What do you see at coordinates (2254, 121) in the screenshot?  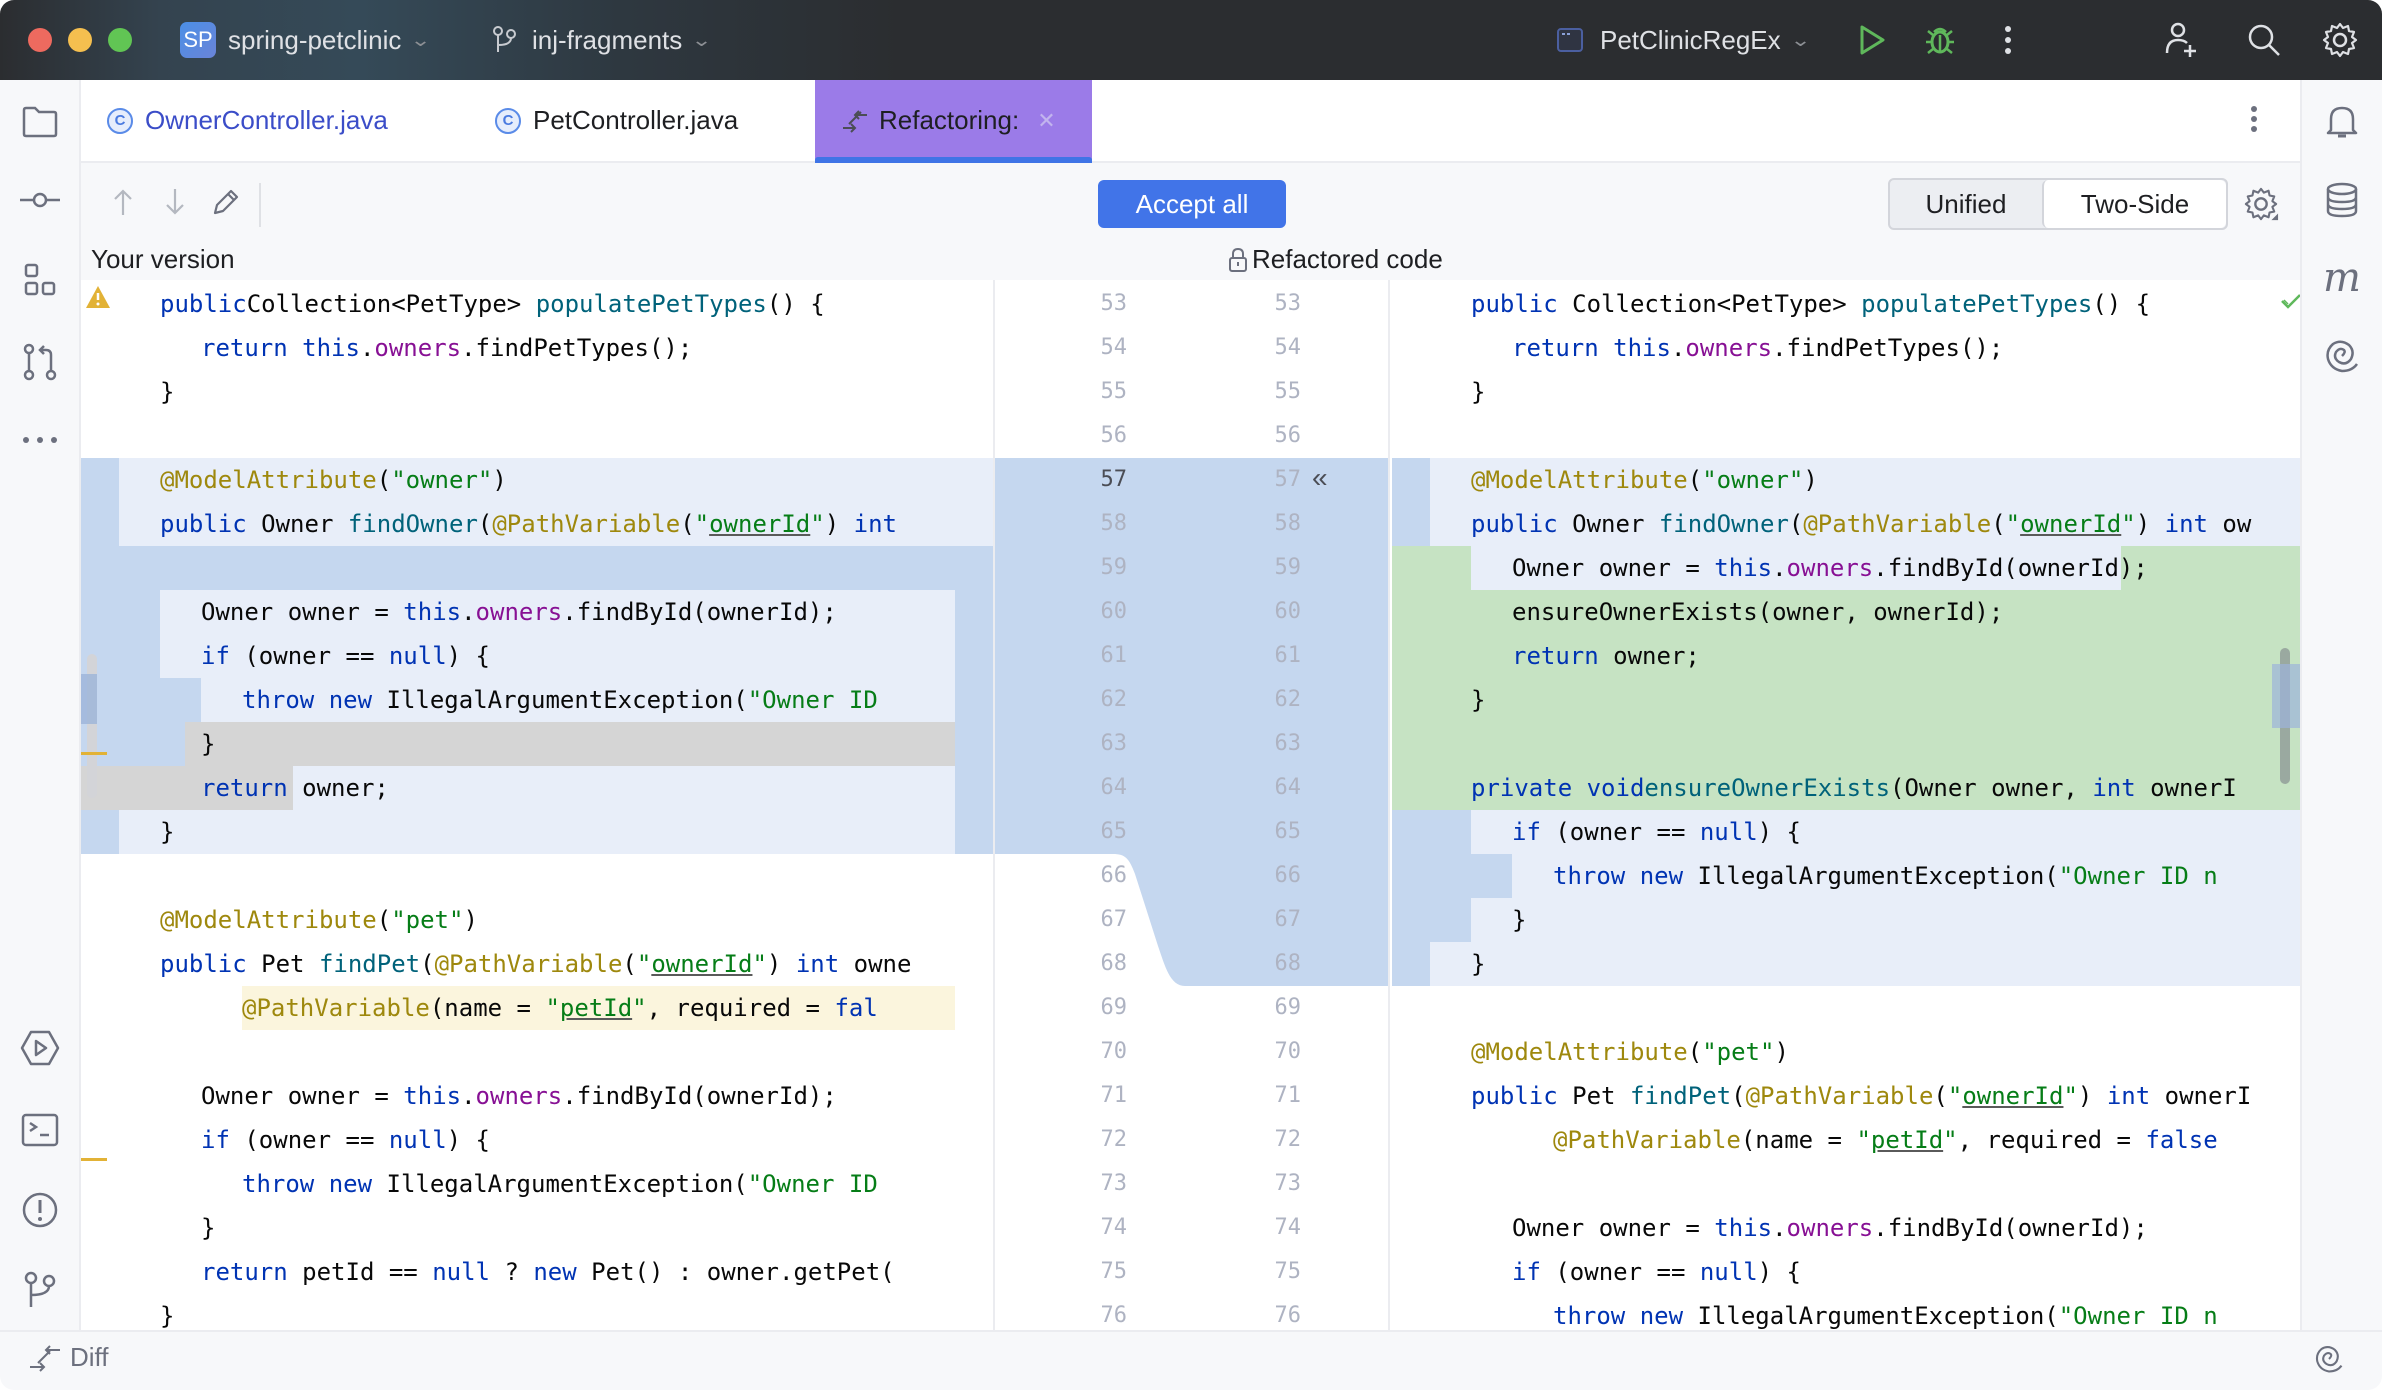 I see `tab-options-button` at bounding box center [2254, 121].